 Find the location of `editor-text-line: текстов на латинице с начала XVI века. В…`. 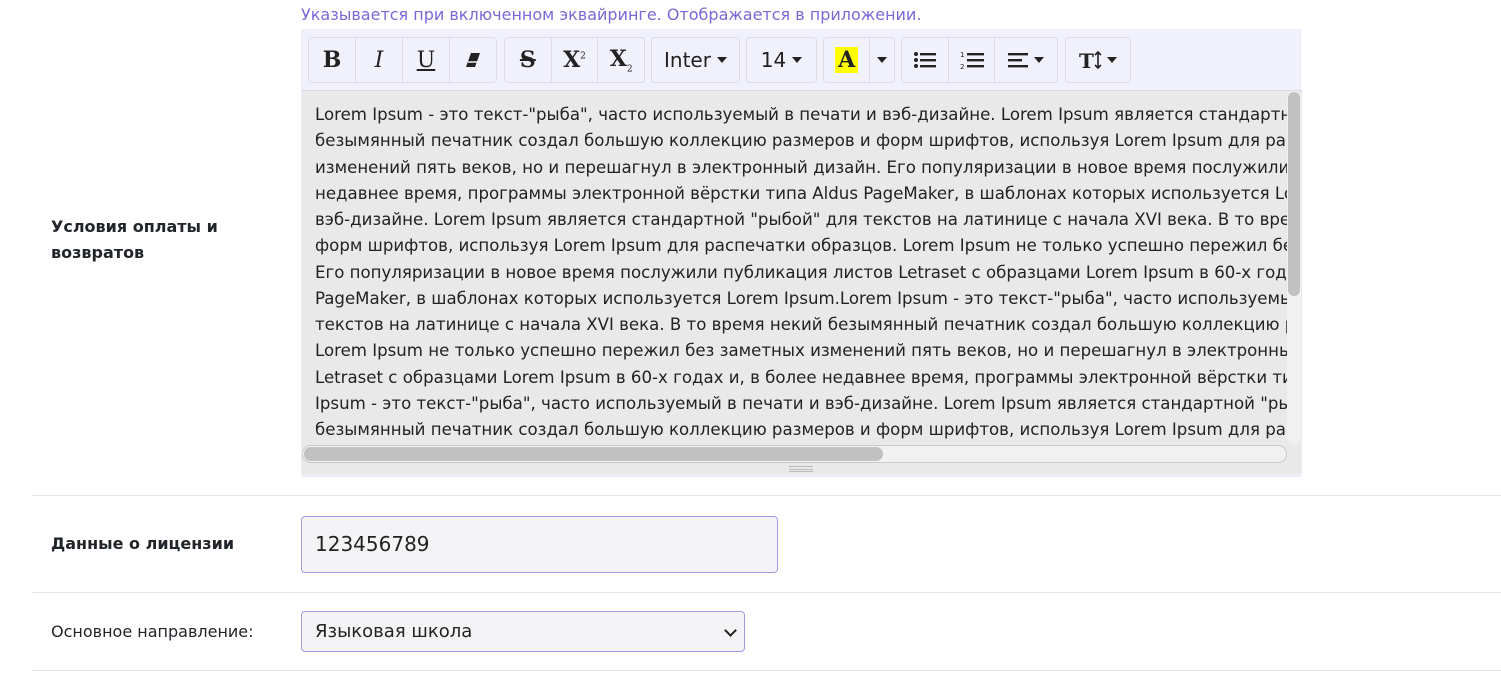

editor-text-line: текстов на латинице с начала XVI века. В… is located at coordinates (801, 324).